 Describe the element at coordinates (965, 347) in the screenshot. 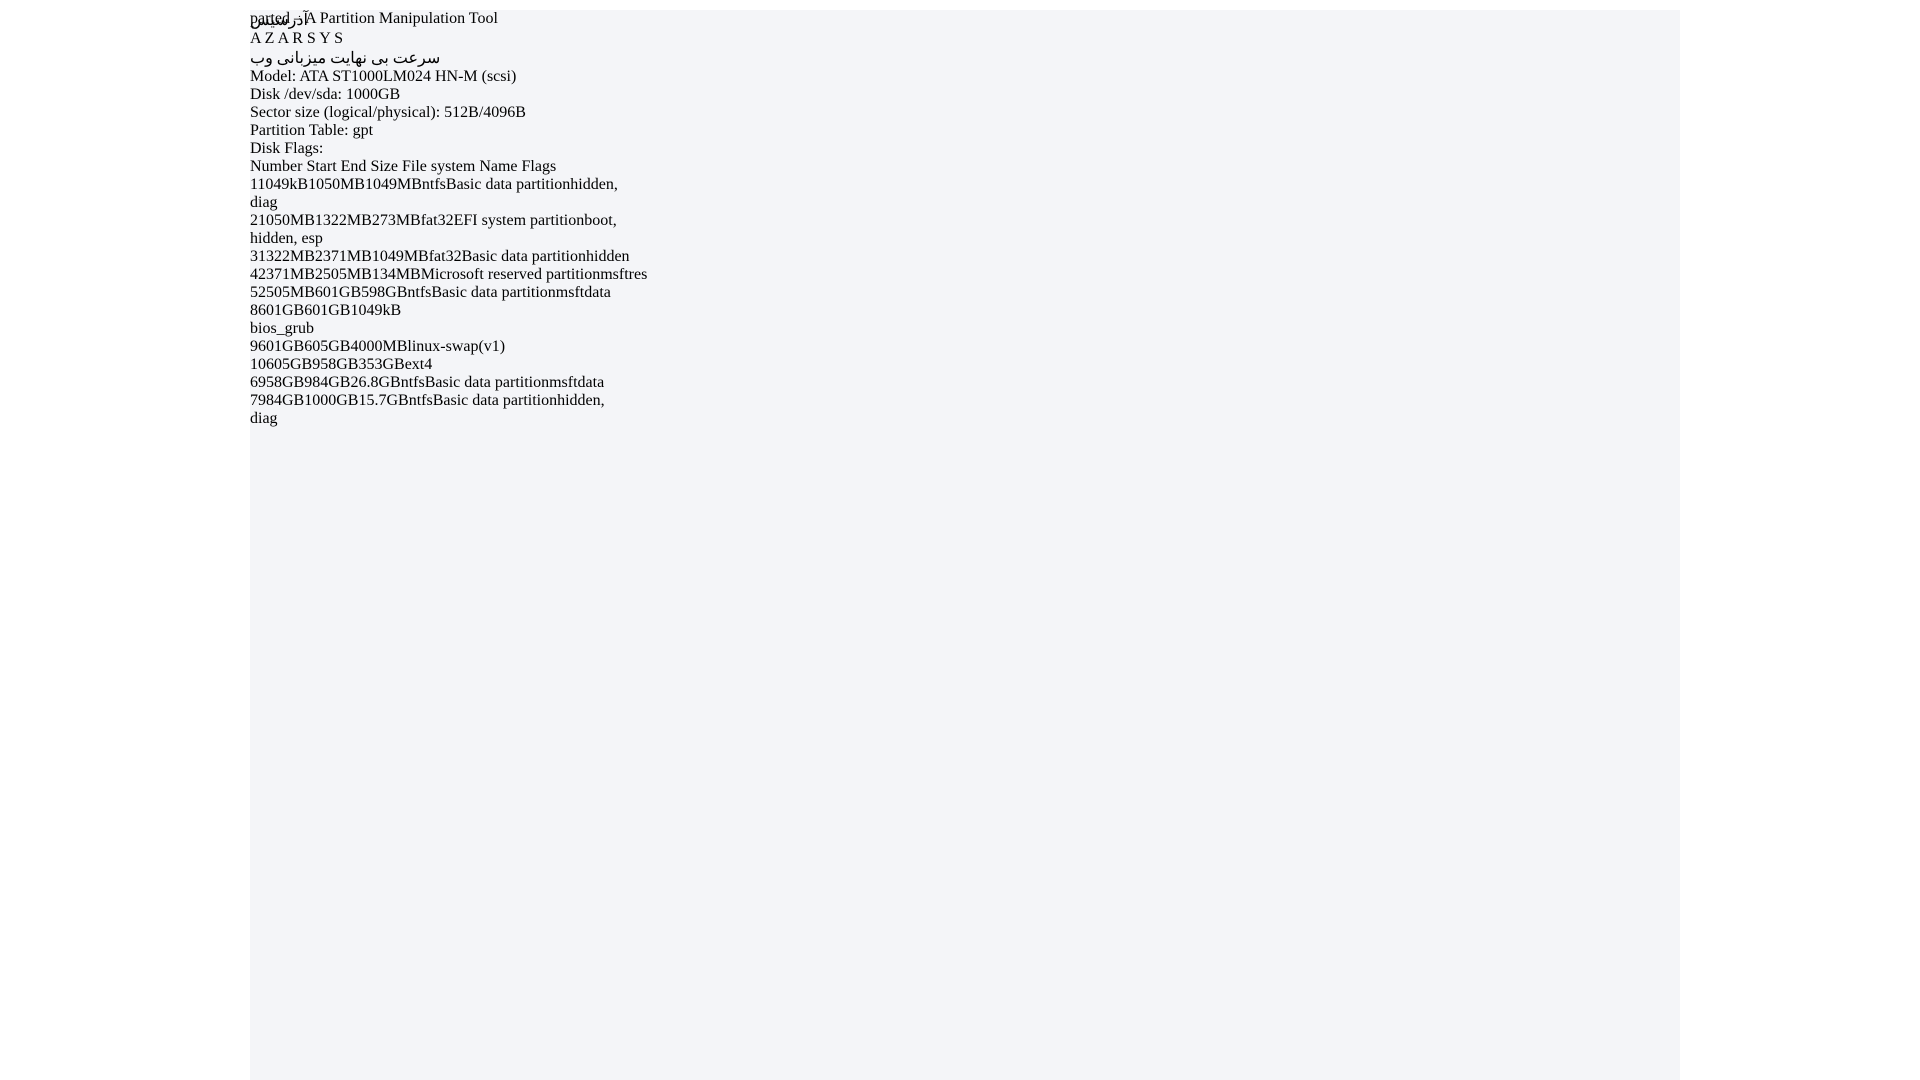

I see `table-row: 9601GB605GB4000MBlinux-swap(v1)` at that location.